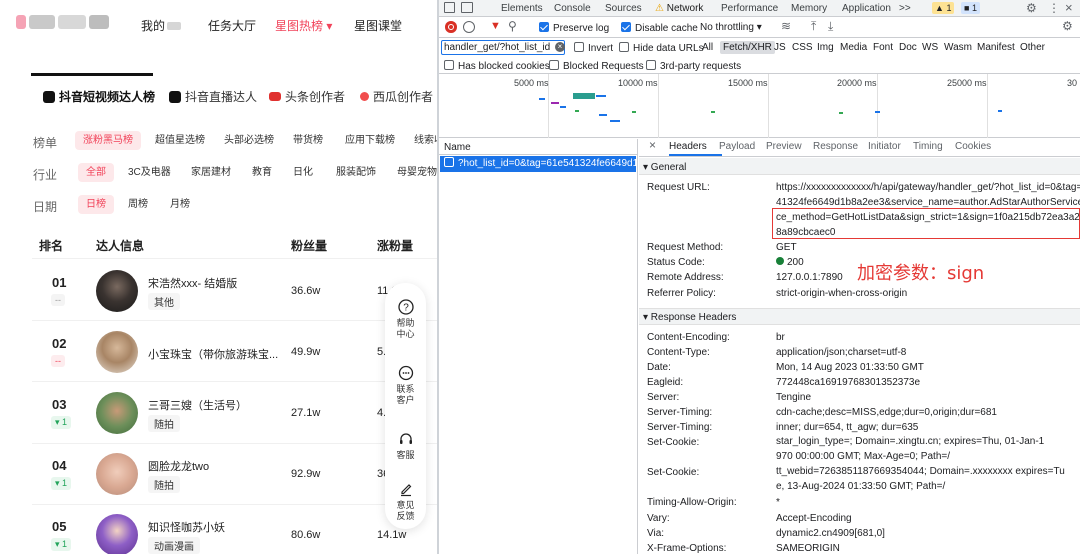 This screenshot has height=554, width=1080. What do you see at coordinates (356, 172) in the screenshot?
I see `filter-industry-option: 服装配饰` at bounding box center [356, 172].